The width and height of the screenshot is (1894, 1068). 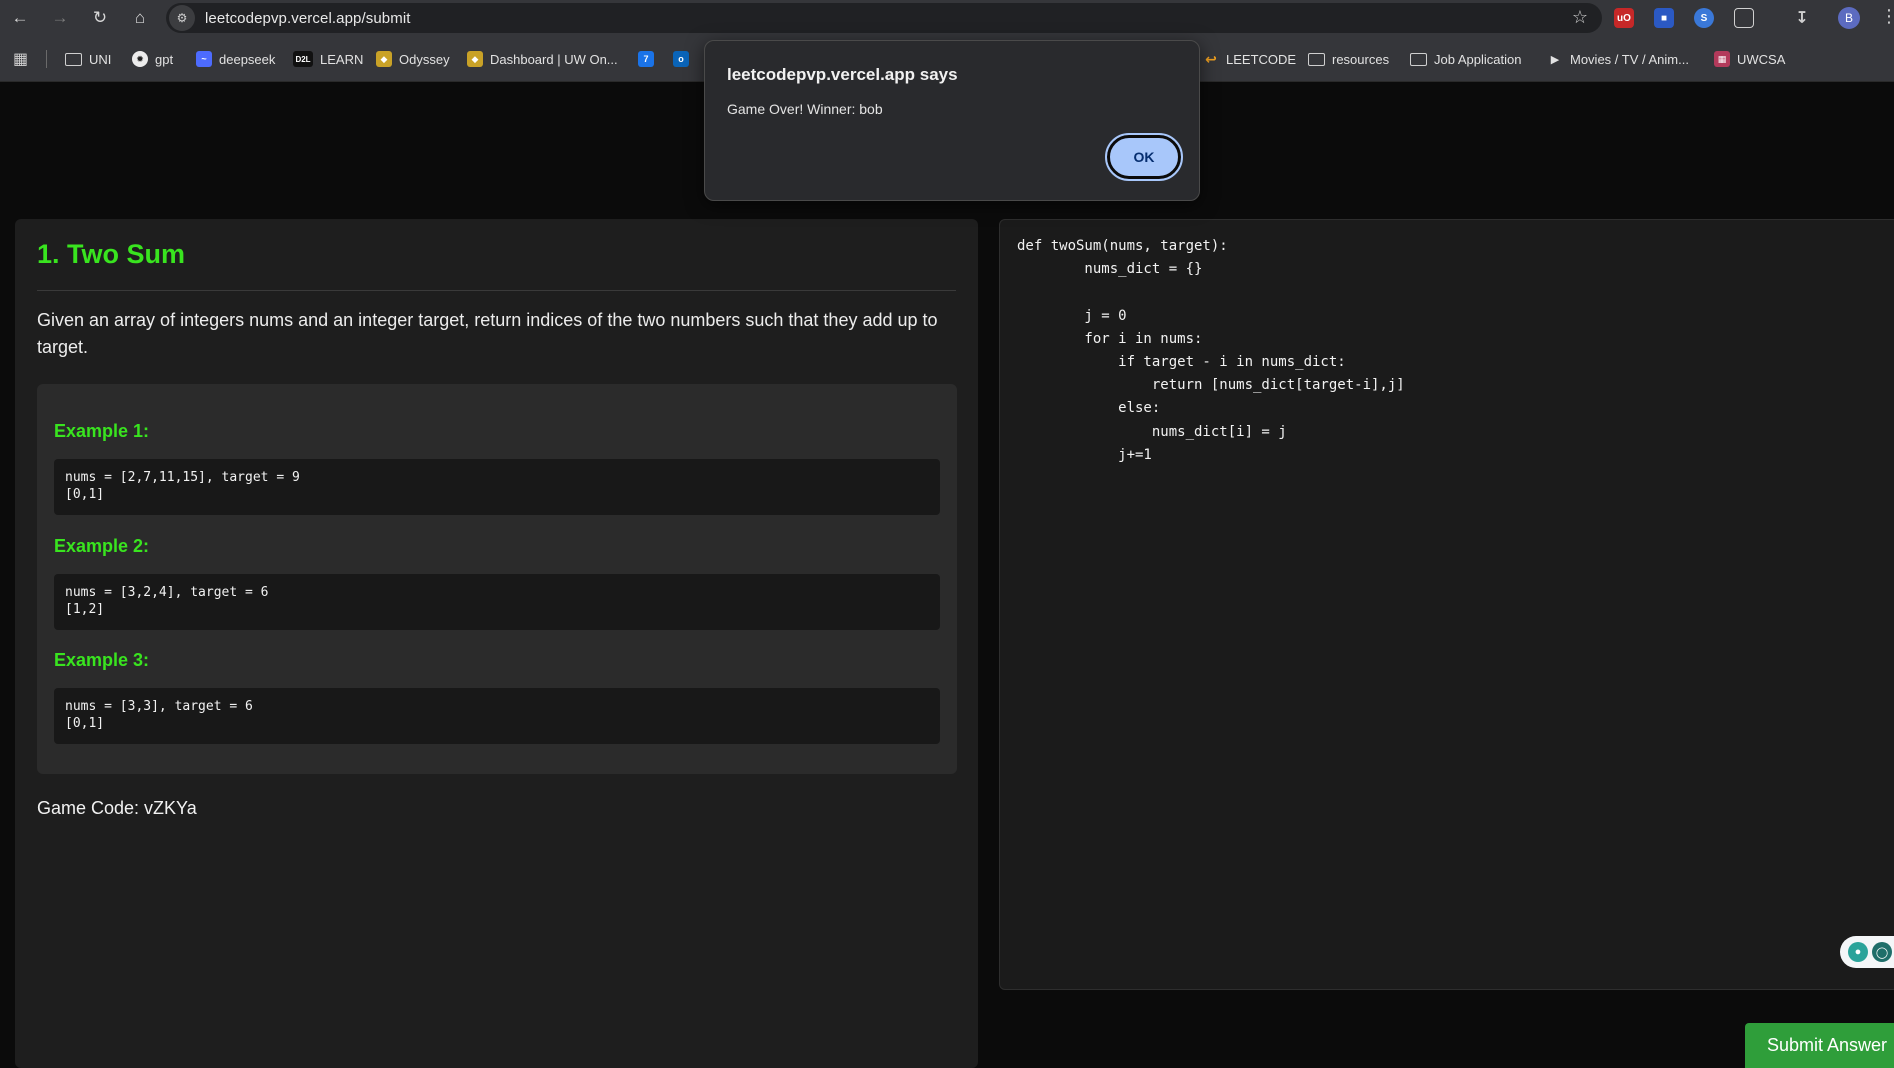 What do you see at coordinates (1555, 59) in the screenshot?
I see `play-icon: ▶` at bounding box center [1555, 59].